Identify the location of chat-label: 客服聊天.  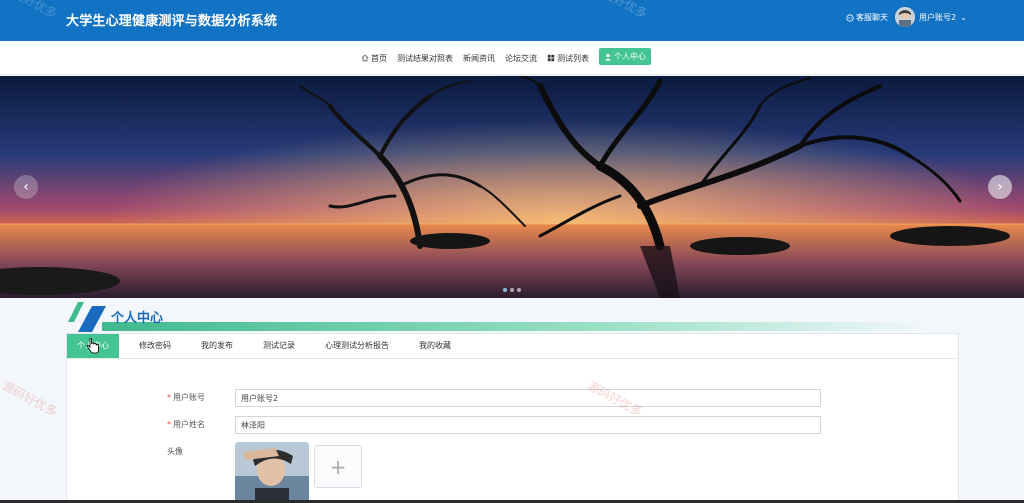
(872, 17).